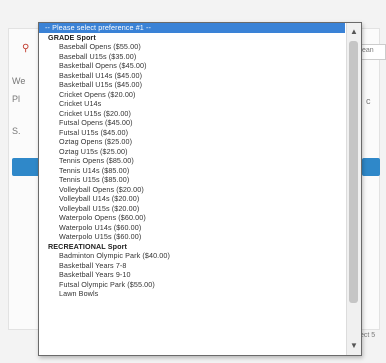 The width and height of the screenshot is (386, 363). I want to click on optgroup-label: RECREATIONAL Sport, so click(87, 246).